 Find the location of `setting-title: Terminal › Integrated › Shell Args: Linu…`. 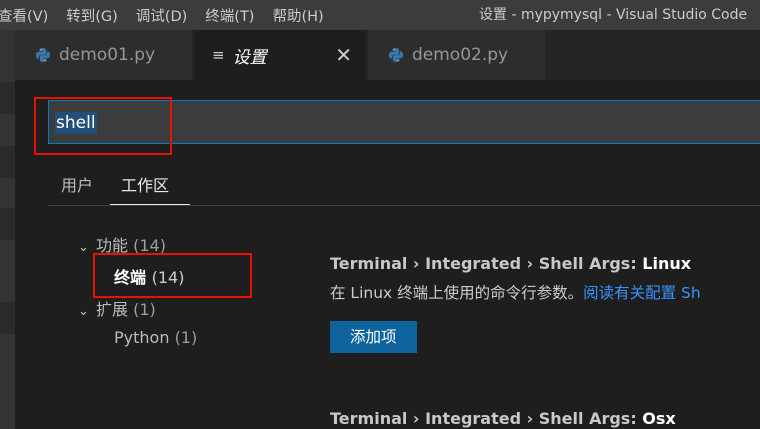

setting-title: Terminal › Integrated › Shell Args: Linu… is located at coordinates (545, 263).